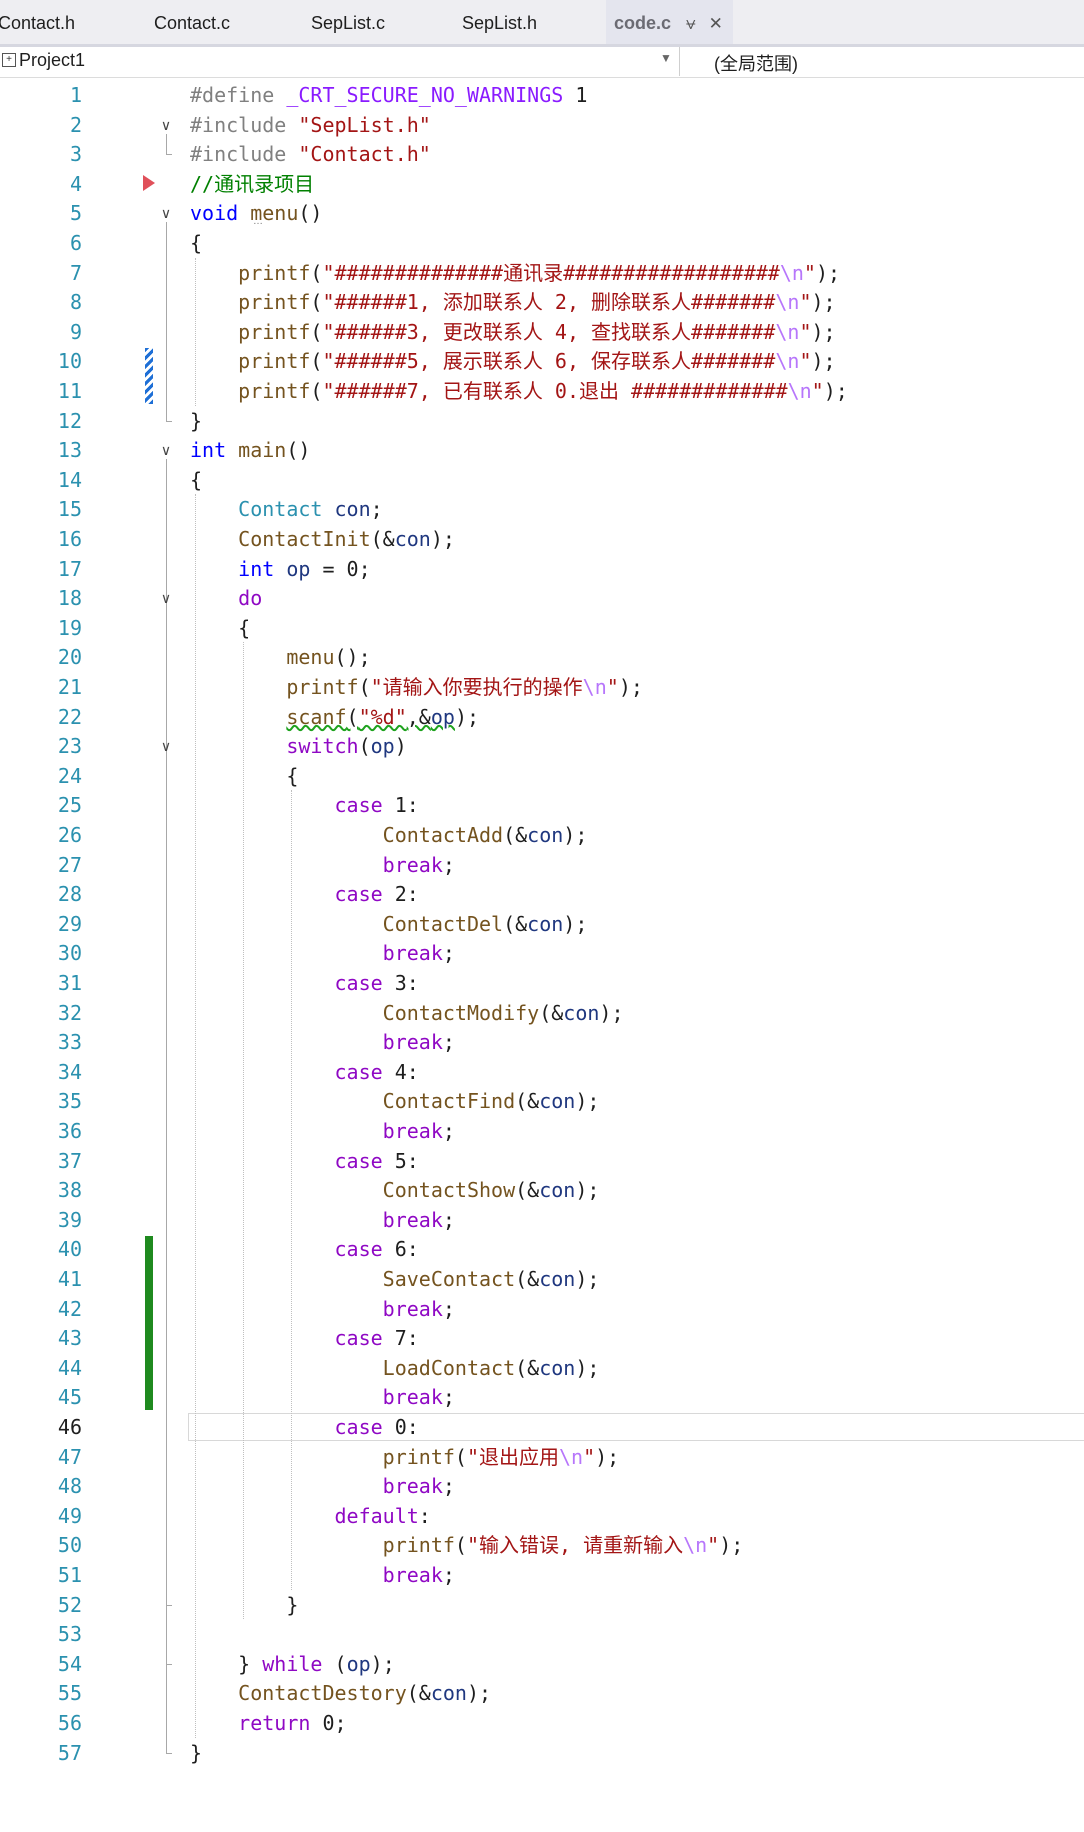 The width and height of the screenshot is (1084, 1832). I want to click on code-text: scanf("%d",&op);, so click(334, 717).